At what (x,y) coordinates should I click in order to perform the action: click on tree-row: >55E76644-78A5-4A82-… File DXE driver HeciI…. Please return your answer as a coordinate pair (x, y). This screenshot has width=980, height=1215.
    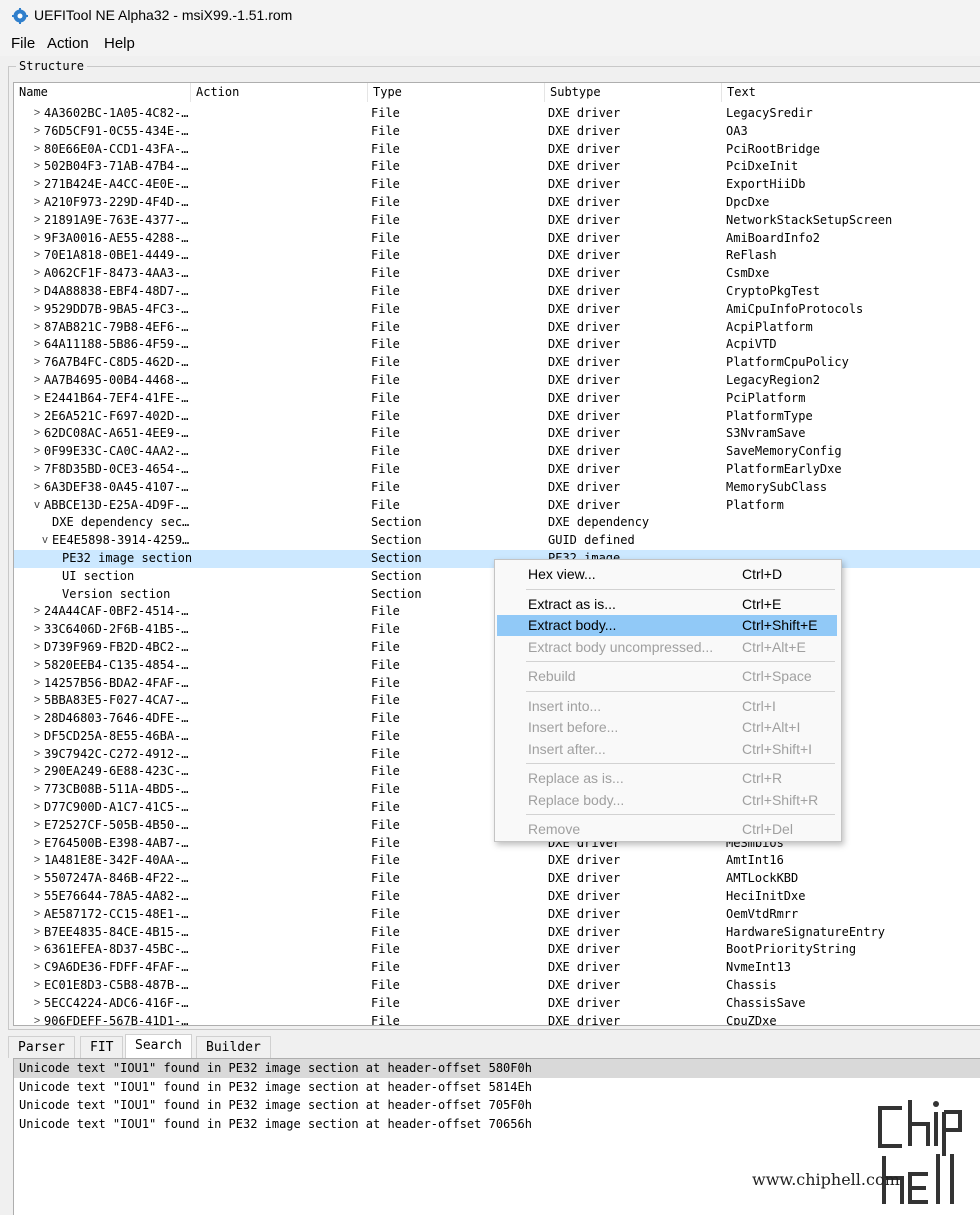
    Looking at the image, I should click on (497, 897).